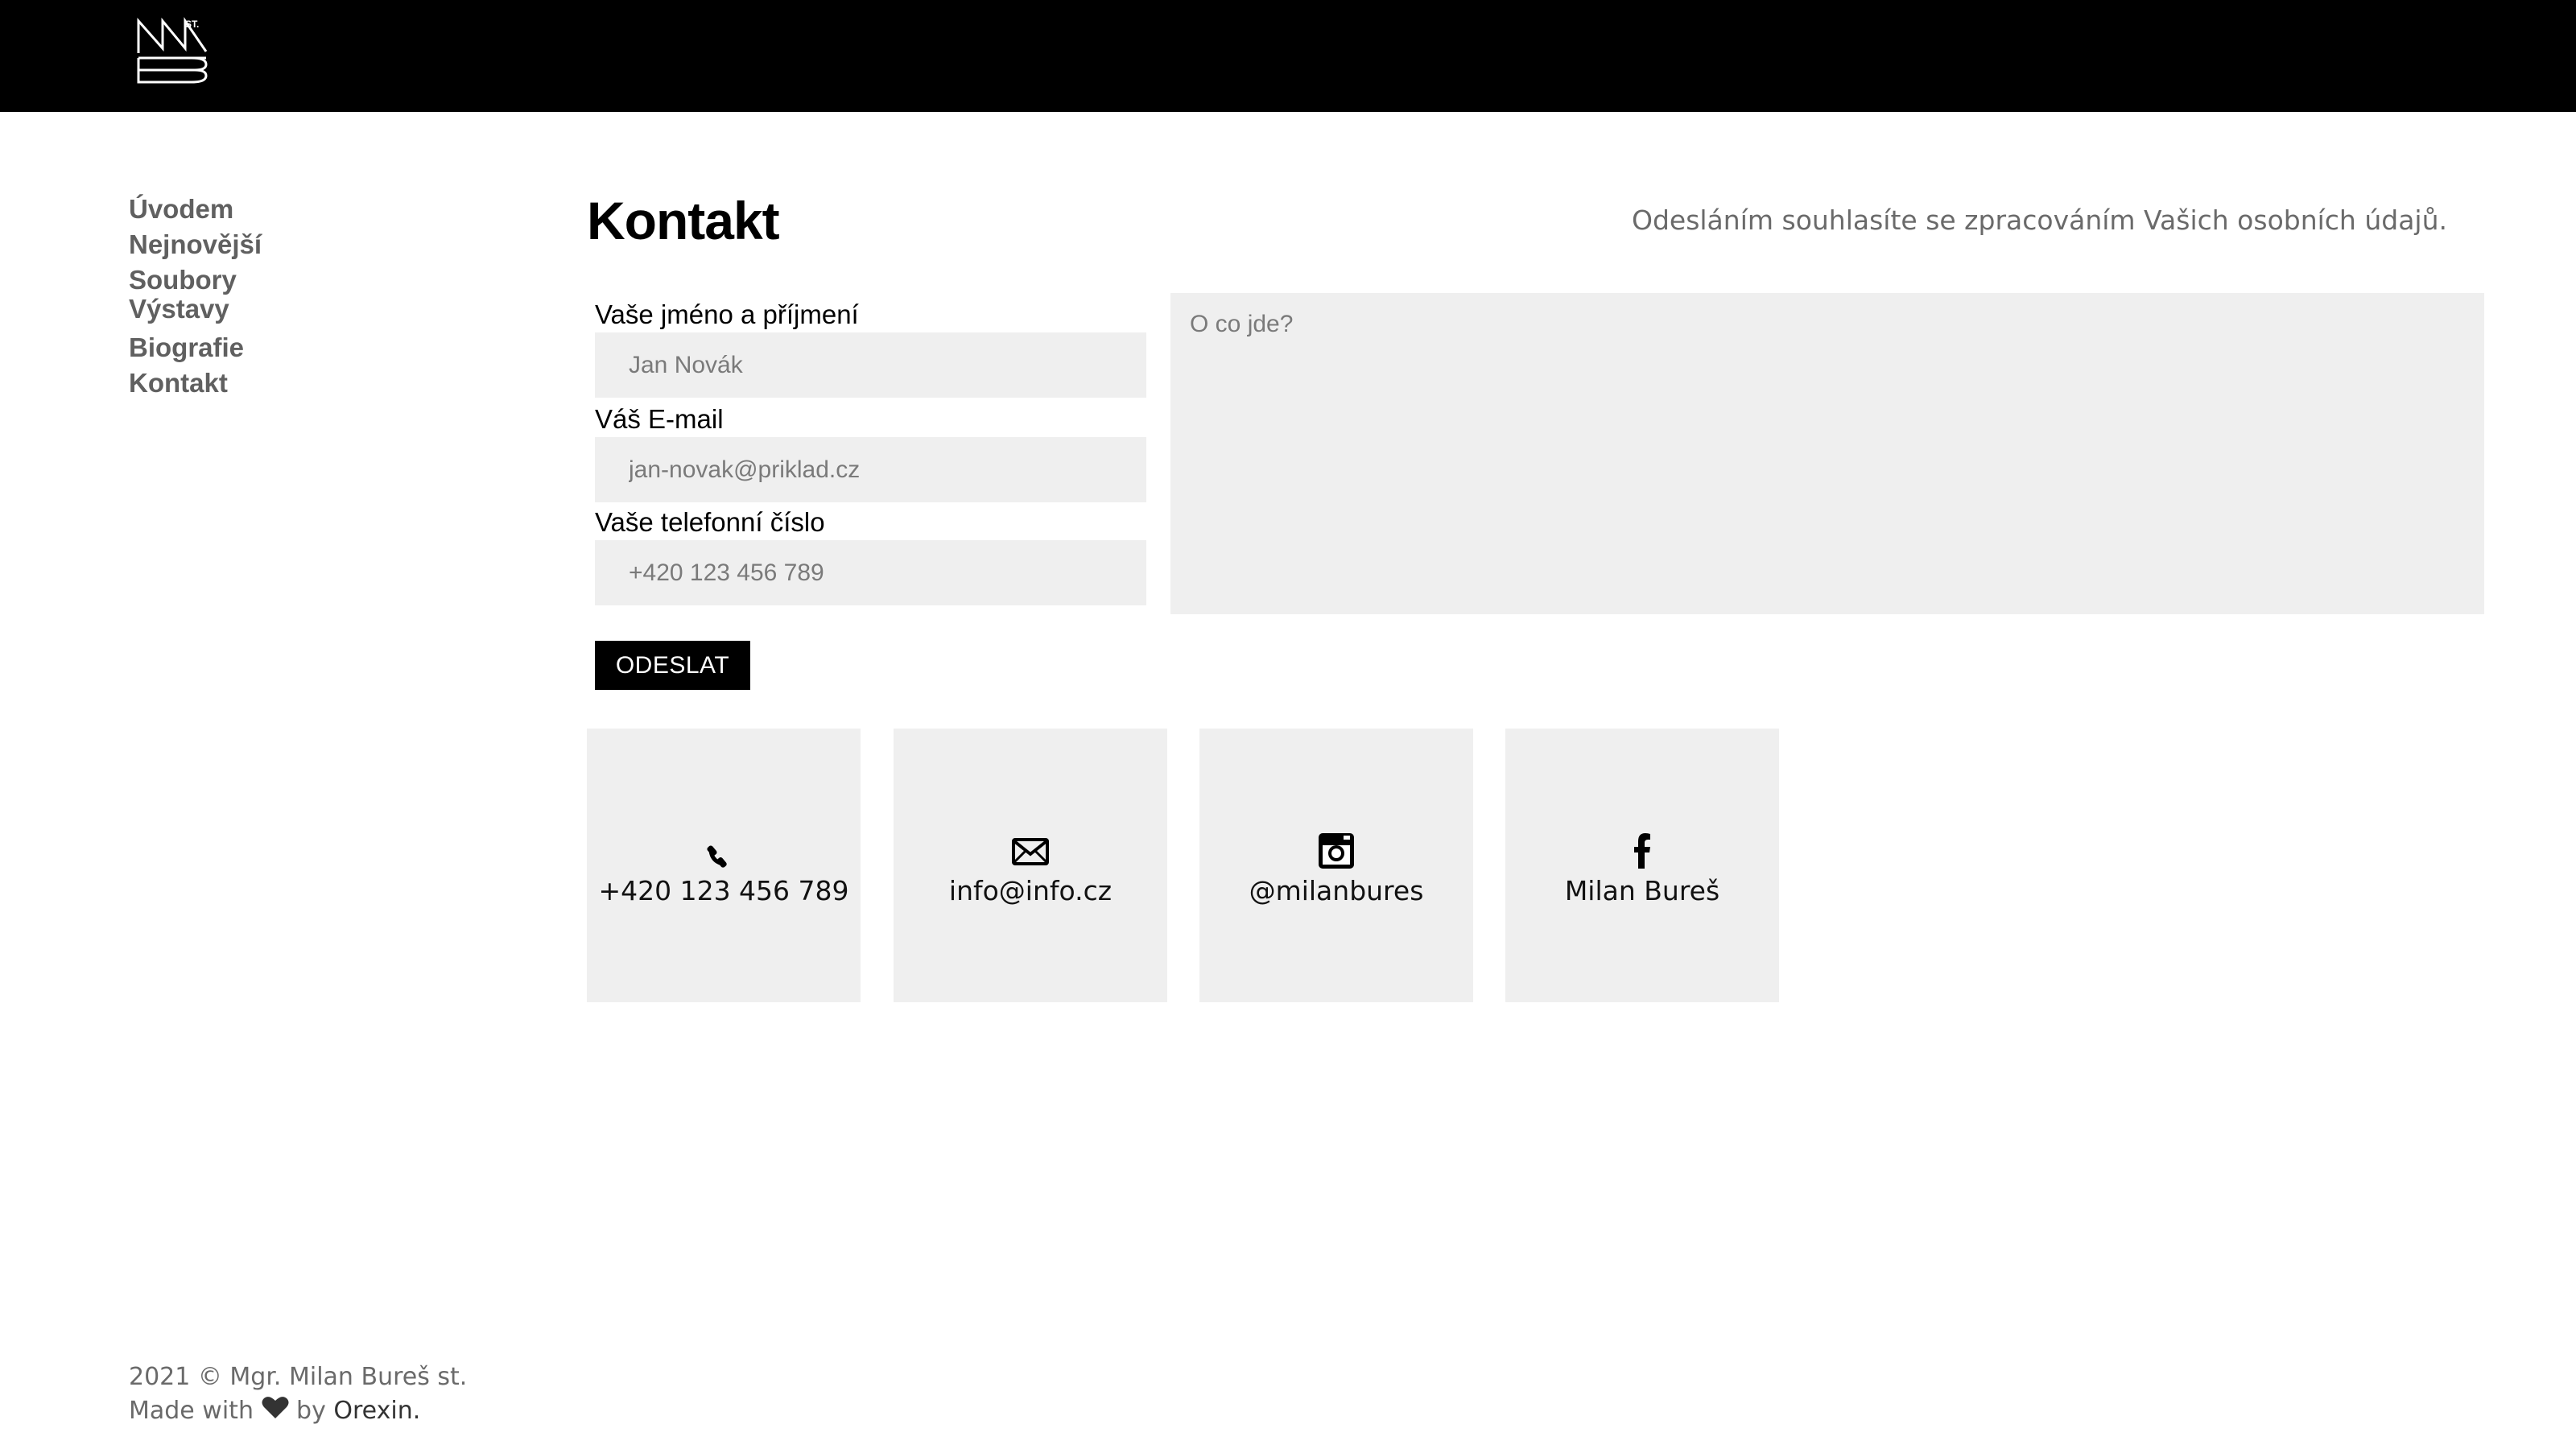 This screenshot has width=2576, height=1449. What do you see at coordinates (290, 347) in the screenshot?
I see `nav-item-biografie: Biografie` at bounding box center [290, 347].